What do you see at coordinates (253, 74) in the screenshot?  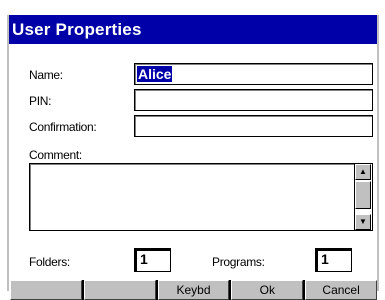 I see `name-field: Alice` at bounding box center [253, 74].